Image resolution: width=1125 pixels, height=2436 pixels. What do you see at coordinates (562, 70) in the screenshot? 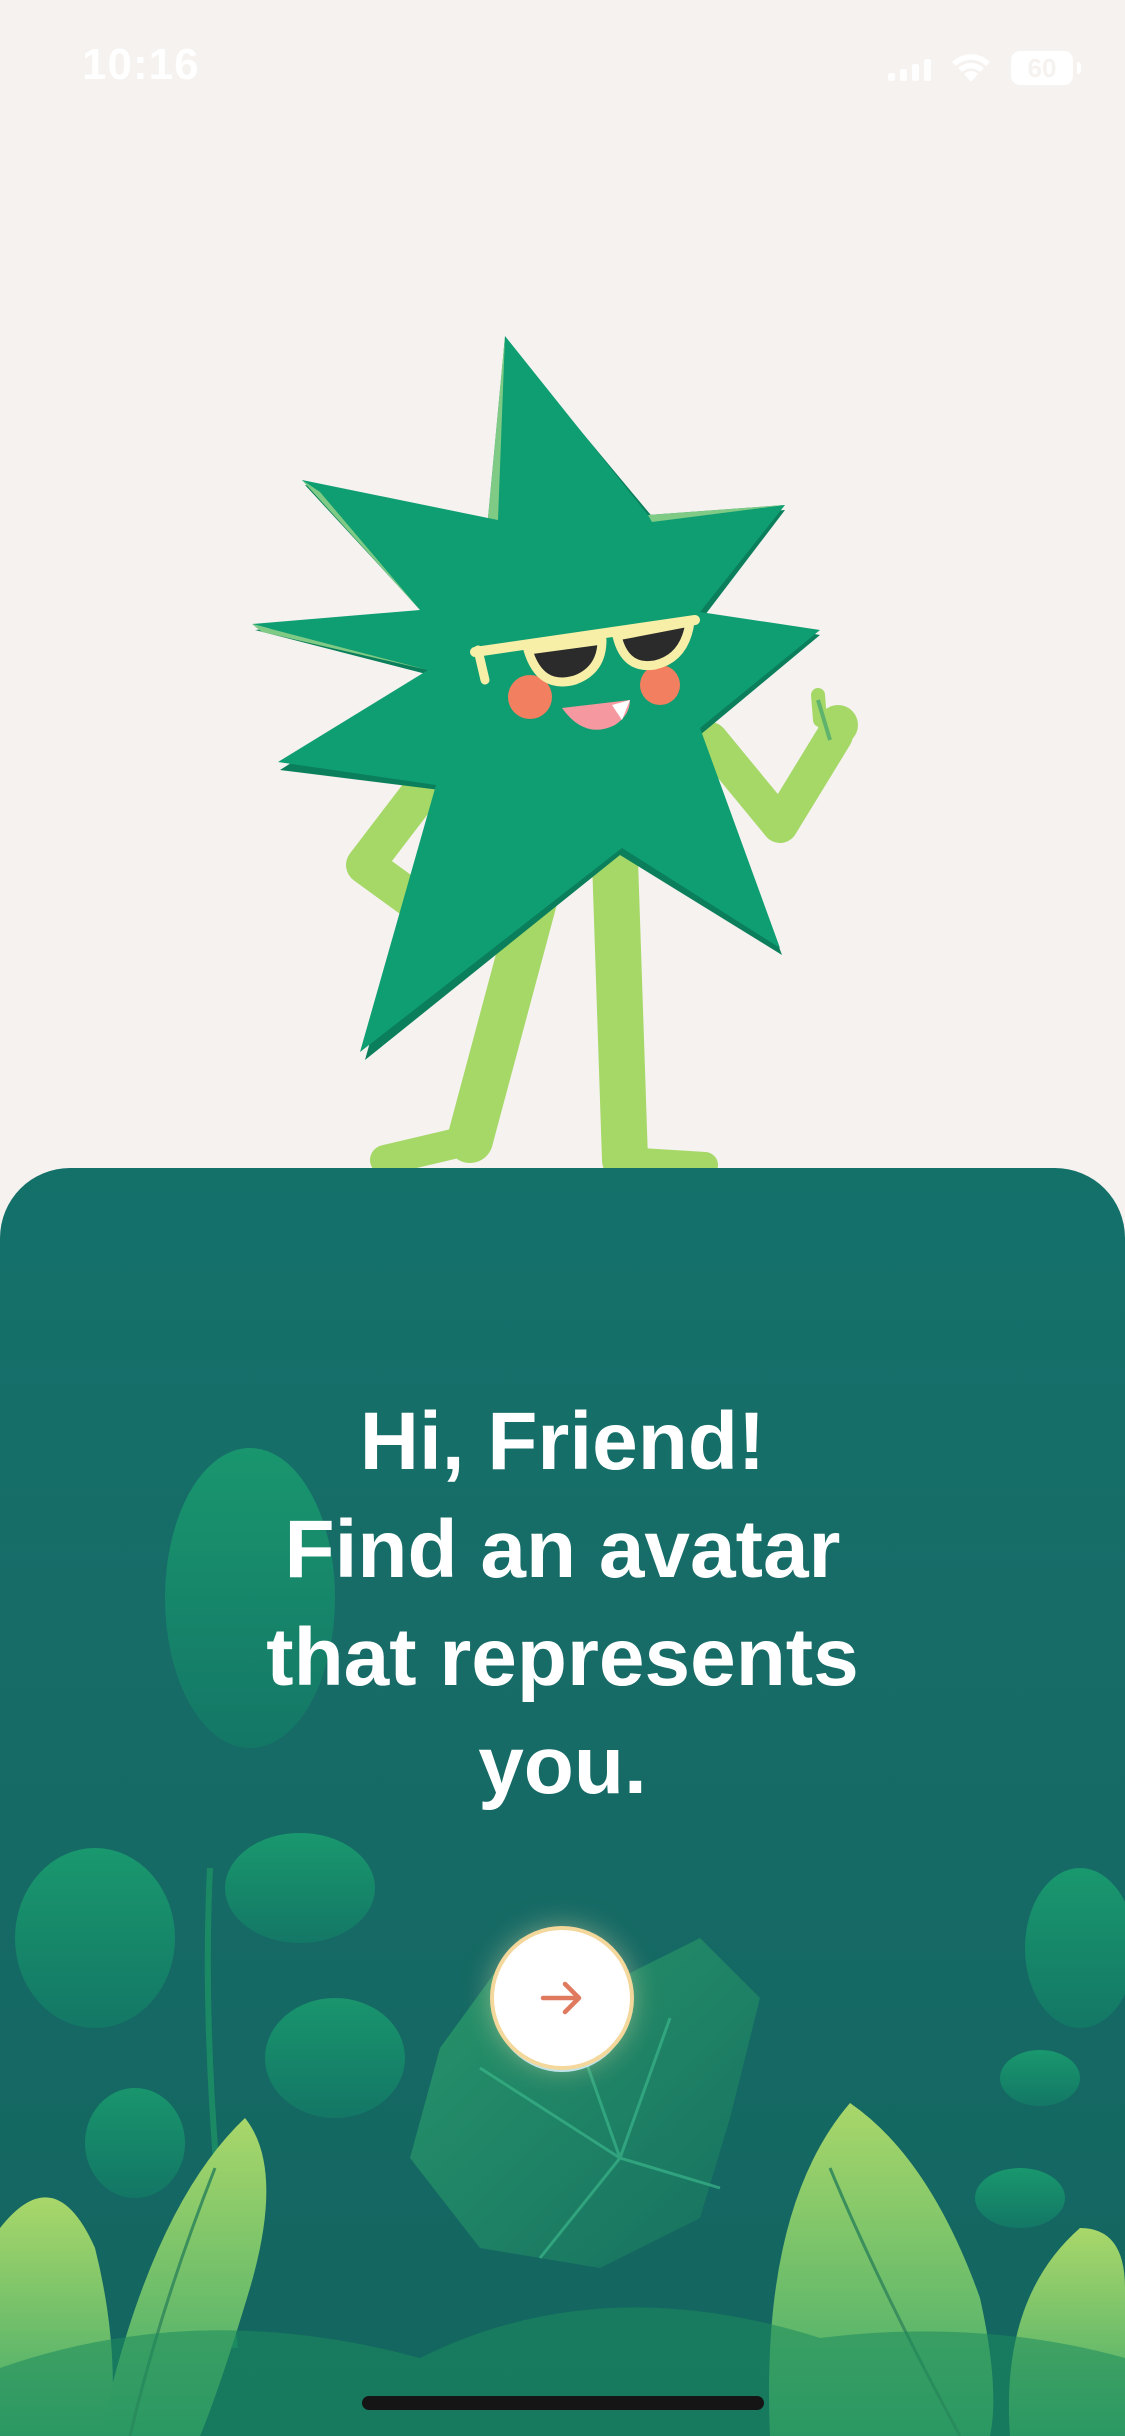
I see `status-bar: 10:16 60` at bounding box center [562, 70].